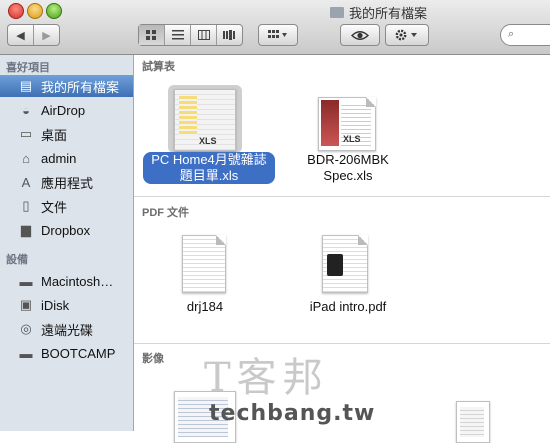 Image resolution: width=550 pixels, height=443 pixels. I want to click on sidebar-item-dropbox: ▆ Dropbox, so click(66, 230).